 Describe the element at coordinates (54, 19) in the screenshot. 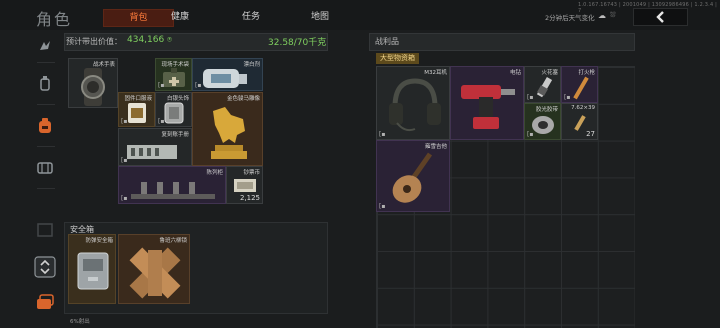

I see `page-title: 角色` at that location.